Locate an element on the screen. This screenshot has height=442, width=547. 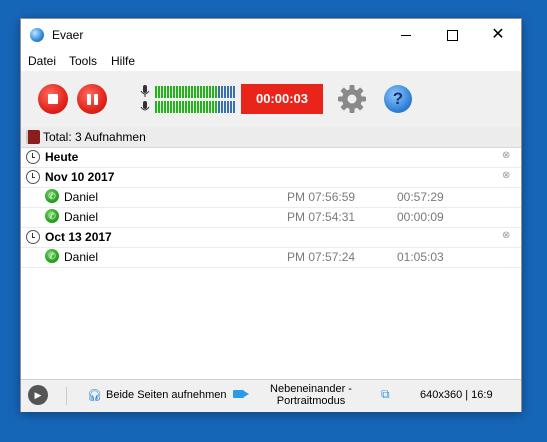
stop-button is located at coordinates (53, 99).